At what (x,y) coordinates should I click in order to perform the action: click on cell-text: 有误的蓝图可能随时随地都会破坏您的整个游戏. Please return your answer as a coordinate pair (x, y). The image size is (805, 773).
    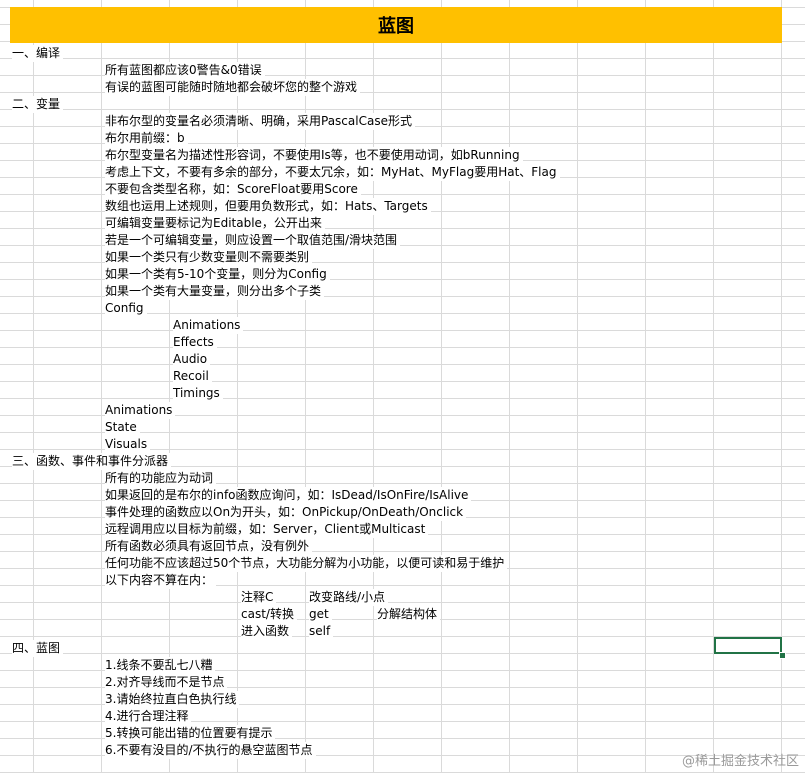
    Looking at the image, I should click on (233, 87).